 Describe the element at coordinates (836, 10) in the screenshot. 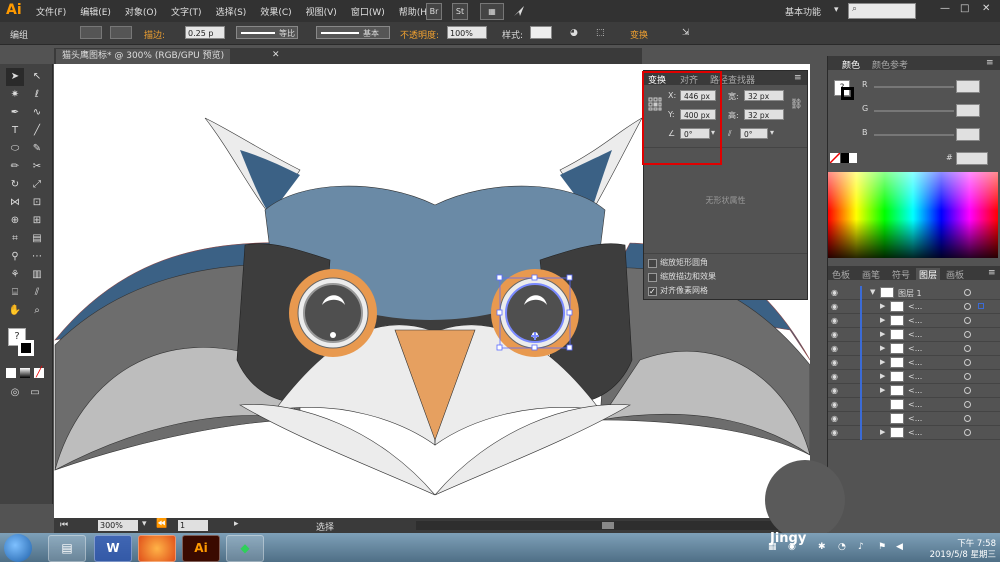

I see `workspace-chevron-down-icon: ▾` at that location.